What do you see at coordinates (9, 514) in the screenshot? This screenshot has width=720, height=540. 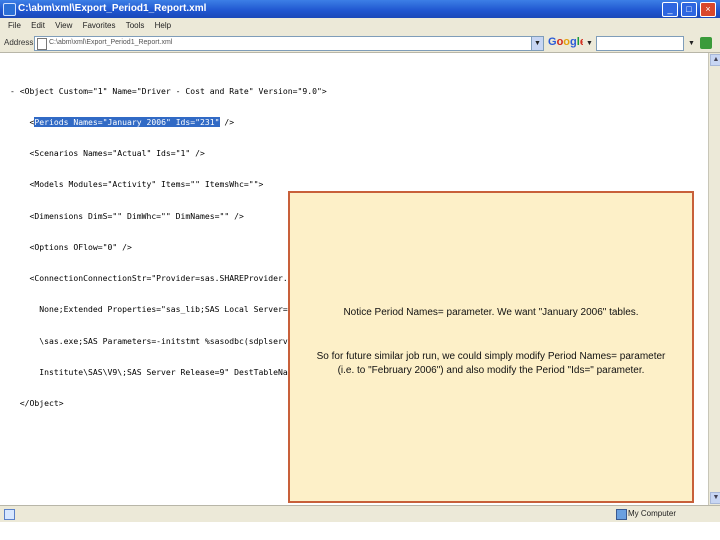 I see `page-status-icon` at bounding box center [9, 514].